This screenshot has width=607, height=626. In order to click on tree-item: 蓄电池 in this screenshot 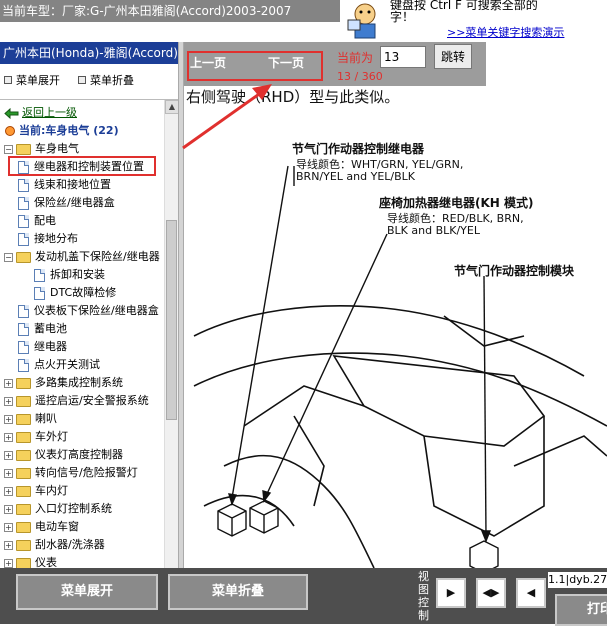, I will do `click(42, 329)`.